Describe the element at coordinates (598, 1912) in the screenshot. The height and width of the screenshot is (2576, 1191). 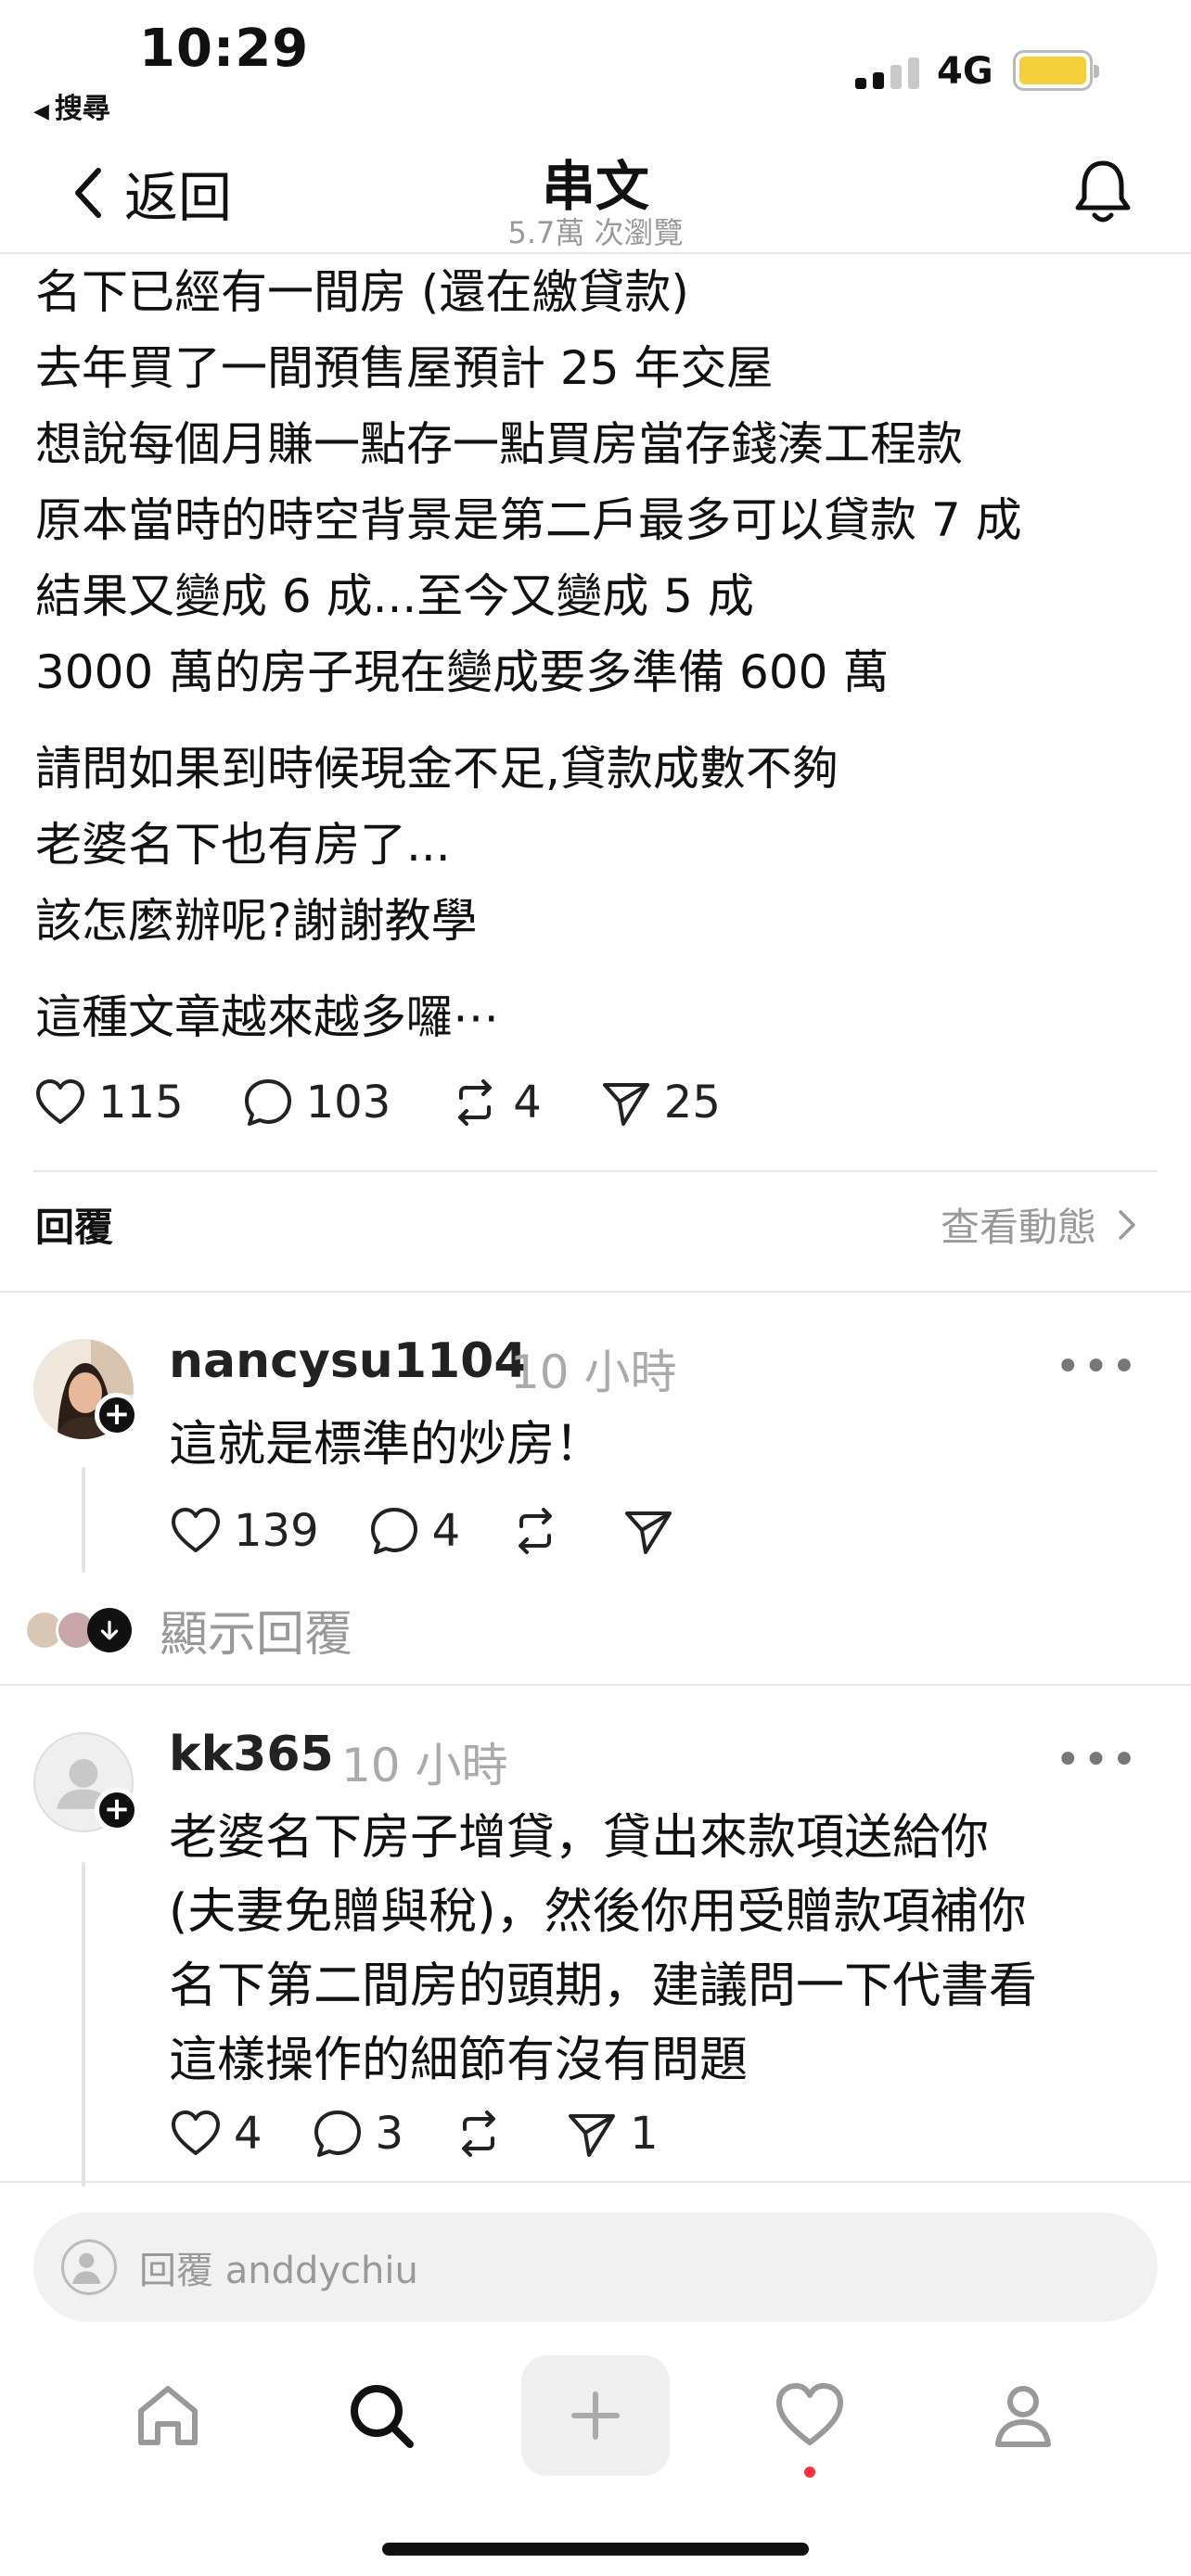
I see `comment-text-line: (夫妻免贈與稅)，然後你用受贈款項補你` at that location.